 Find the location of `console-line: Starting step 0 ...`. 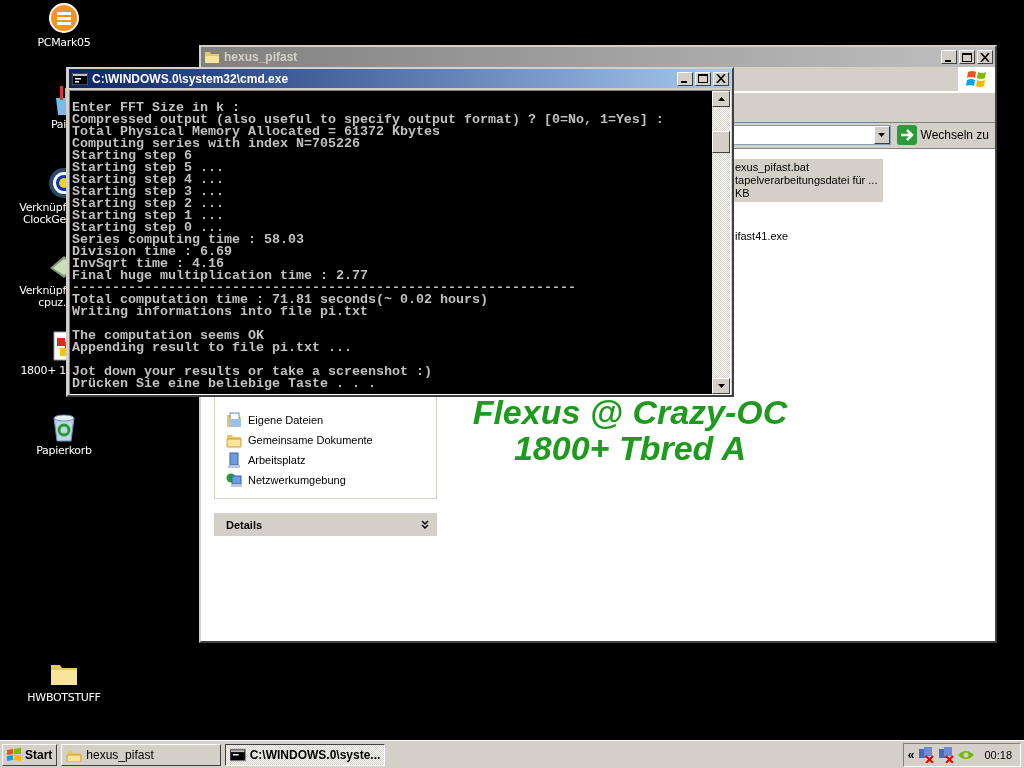

console-line: Starting step 0 ... is located at coordinates (148, 228).